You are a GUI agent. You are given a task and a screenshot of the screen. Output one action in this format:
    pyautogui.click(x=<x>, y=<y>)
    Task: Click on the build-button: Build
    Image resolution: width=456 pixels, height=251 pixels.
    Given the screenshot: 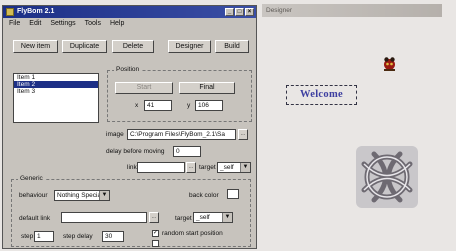 What is the action you would take?
    pyautogui.click(x=232, y=46)
    